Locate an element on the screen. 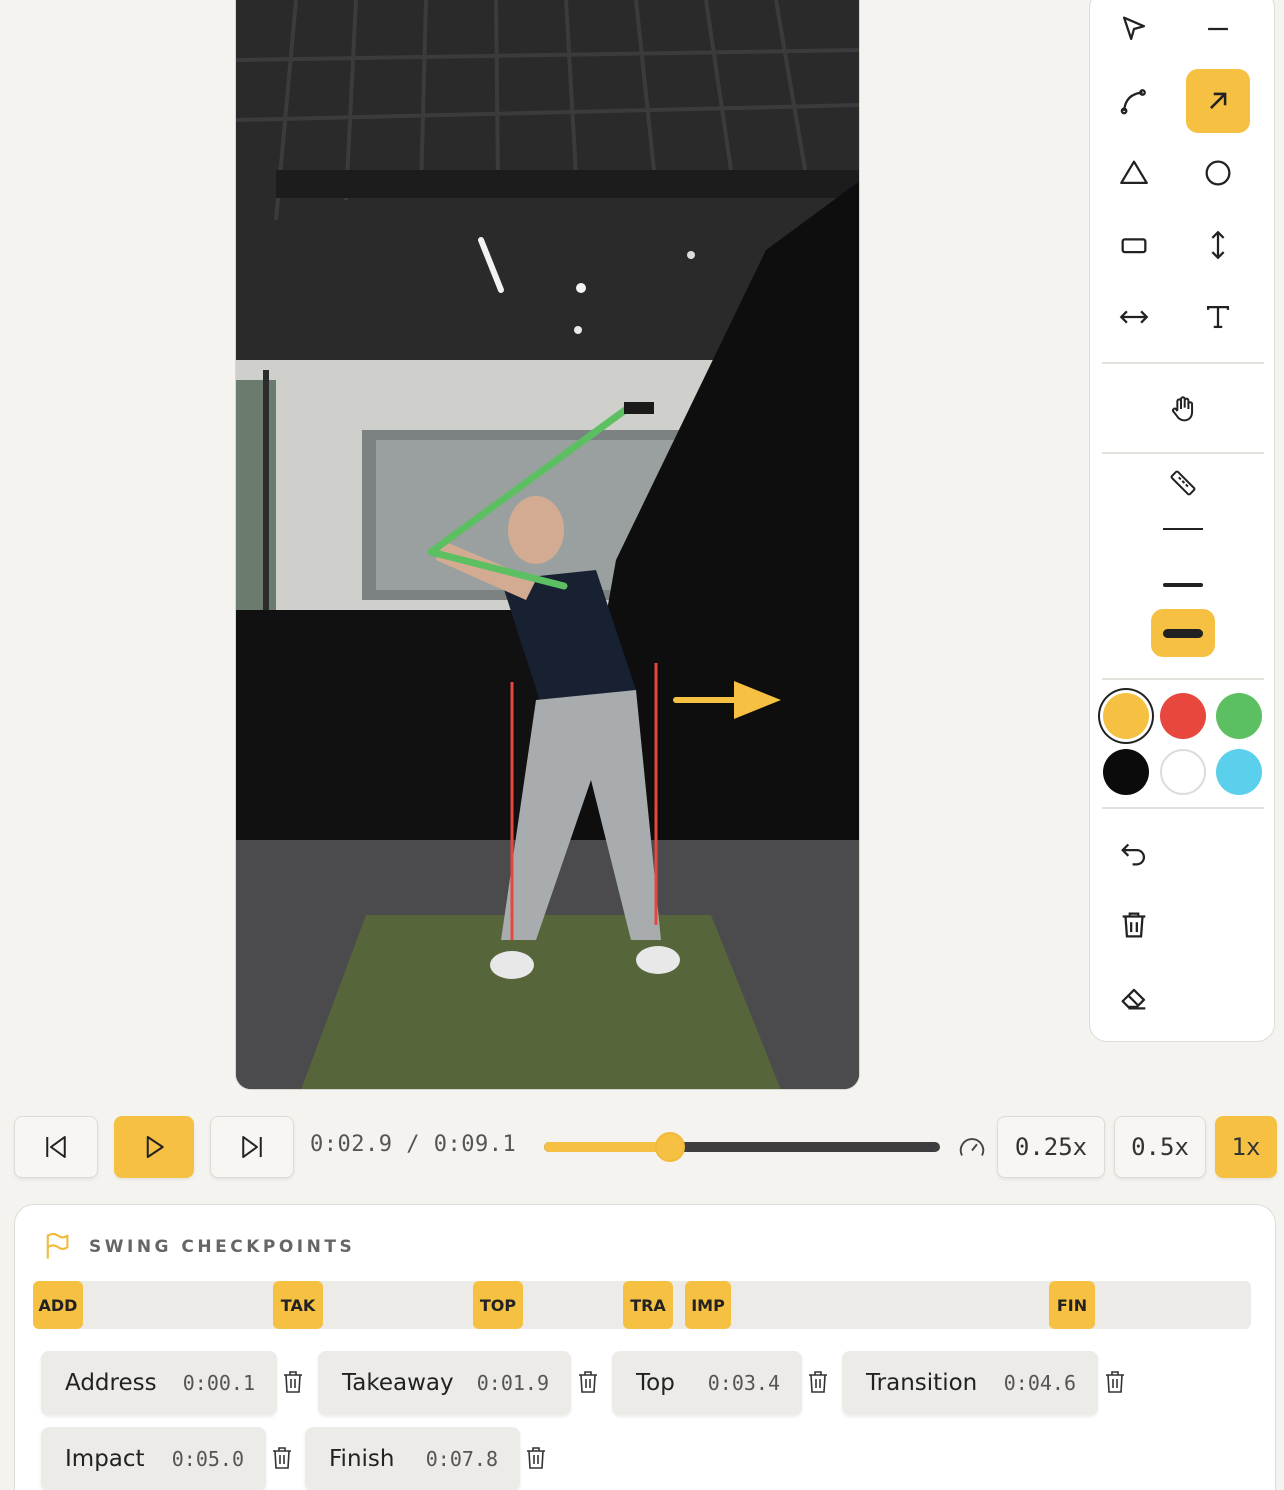  stroke-medium-button is located at coordinates (1183, 585).